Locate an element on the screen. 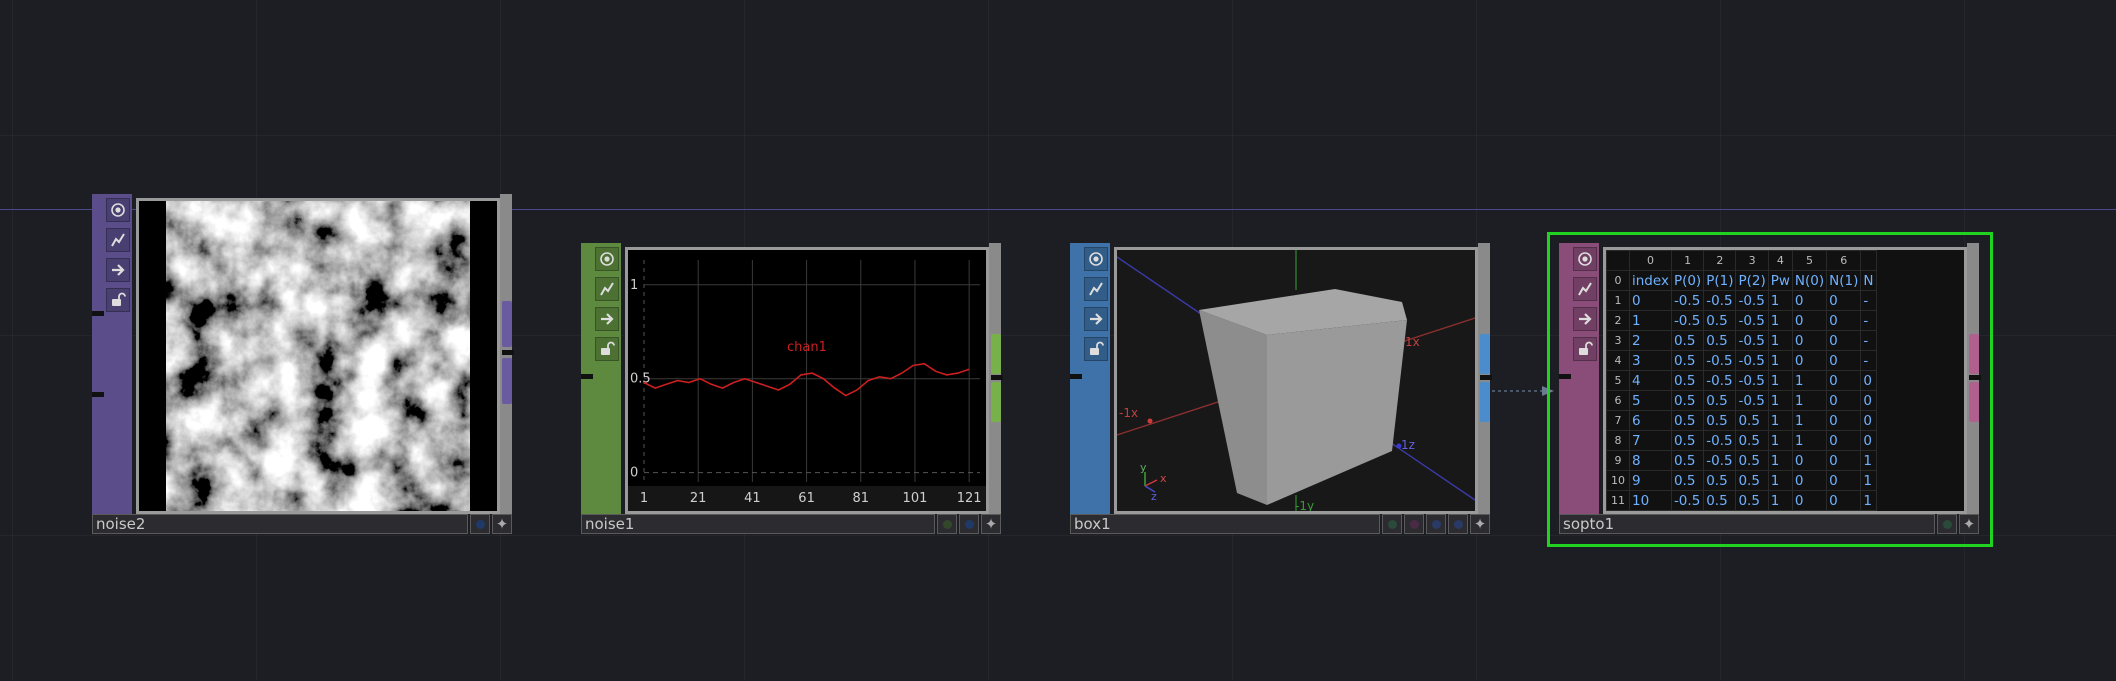 This screenshot has height=681, width=2116. table-header-cell: P(2) is located at coordinates (1752, 280).